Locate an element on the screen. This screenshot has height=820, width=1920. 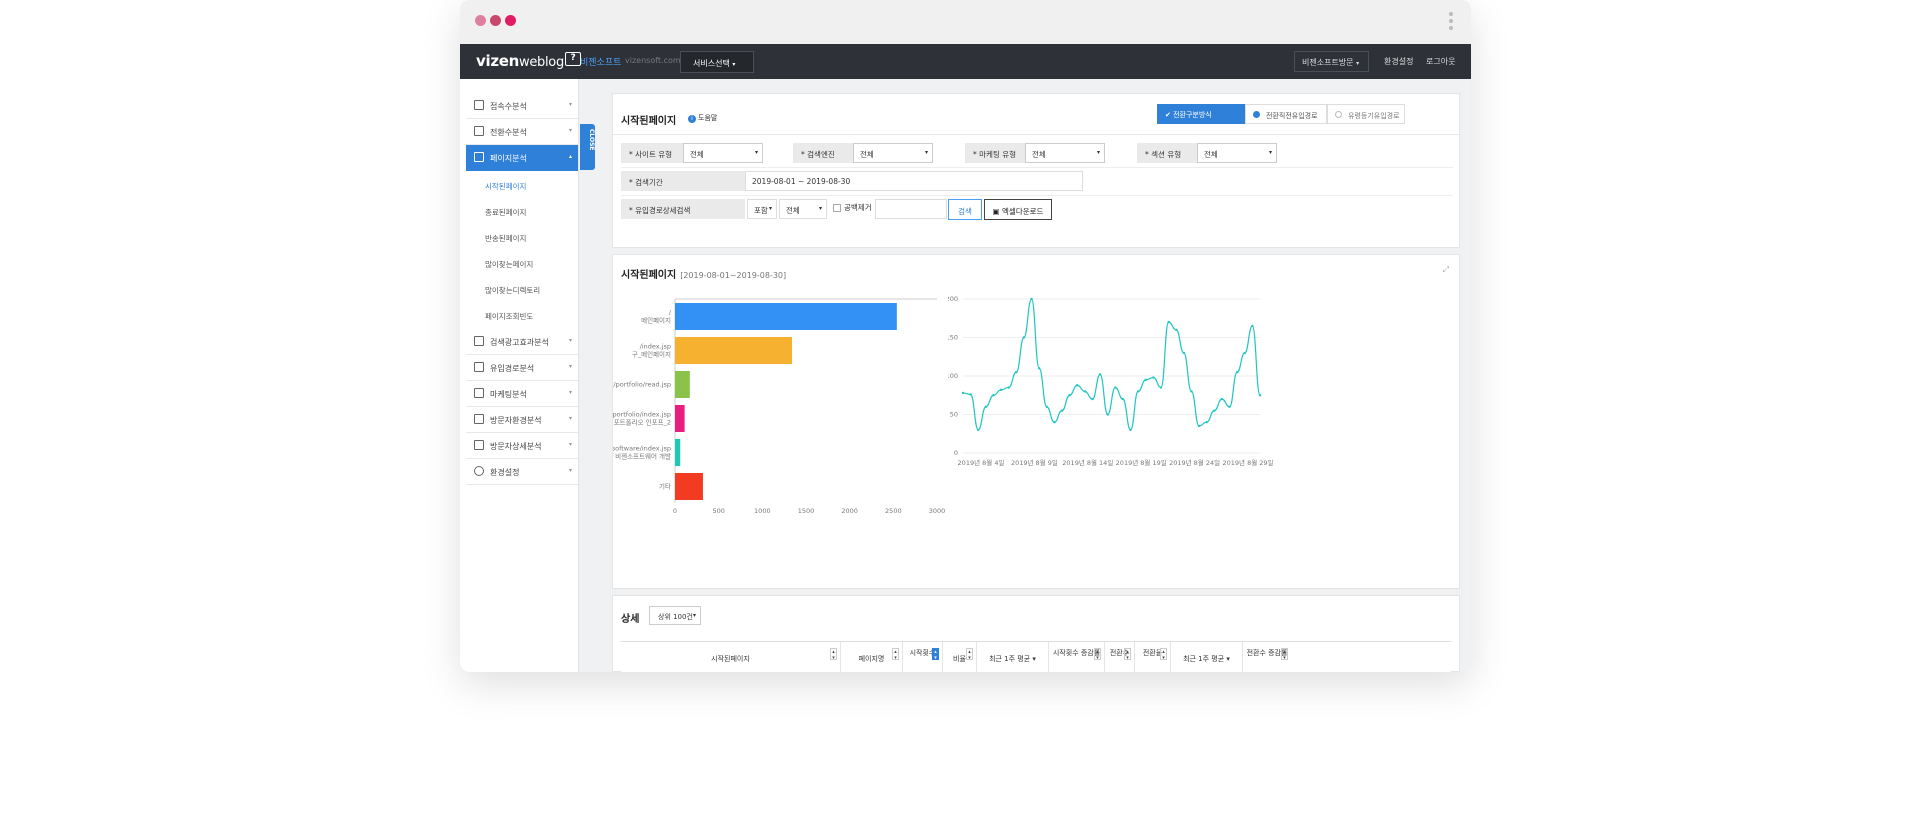
path-mode-select: 포함 ▾ is located at coordinates (762, 209).